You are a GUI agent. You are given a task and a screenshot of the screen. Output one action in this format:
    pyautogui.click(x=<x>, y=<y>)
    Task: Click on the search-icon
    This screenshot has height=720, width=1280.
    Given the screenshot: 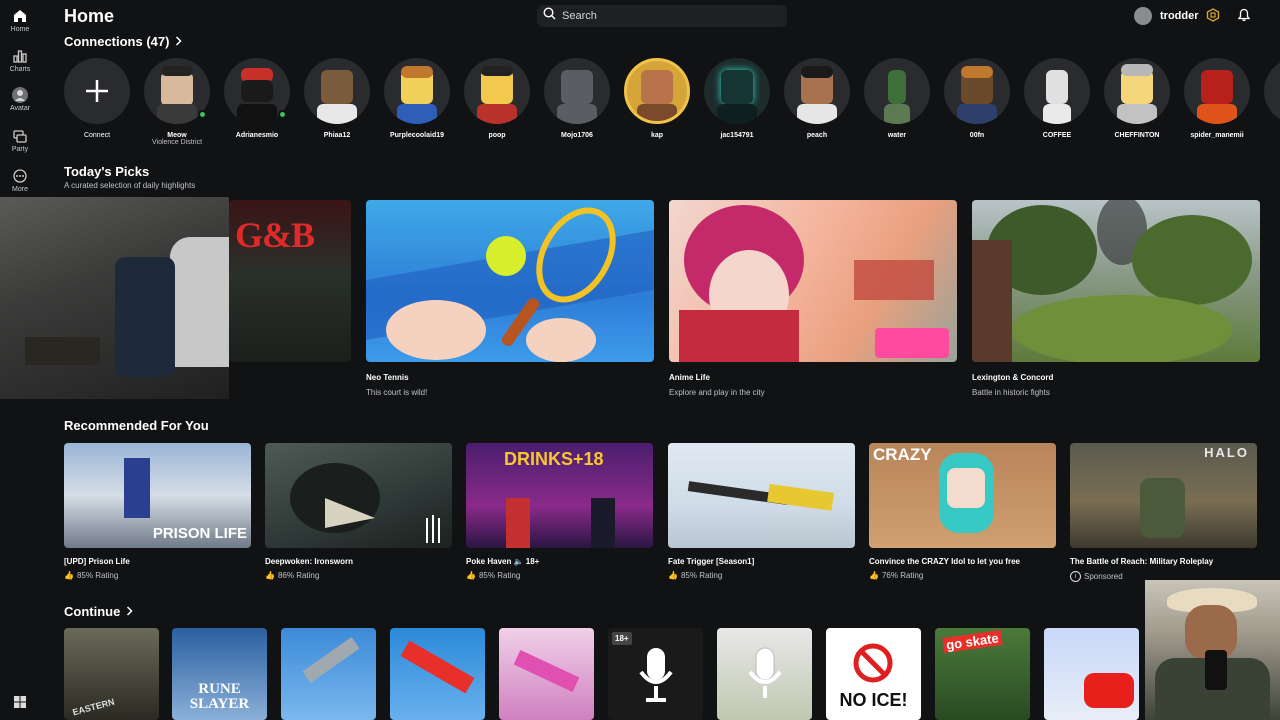 What is the action you would take?
    pyautogui.click(x=549, y=16)
    